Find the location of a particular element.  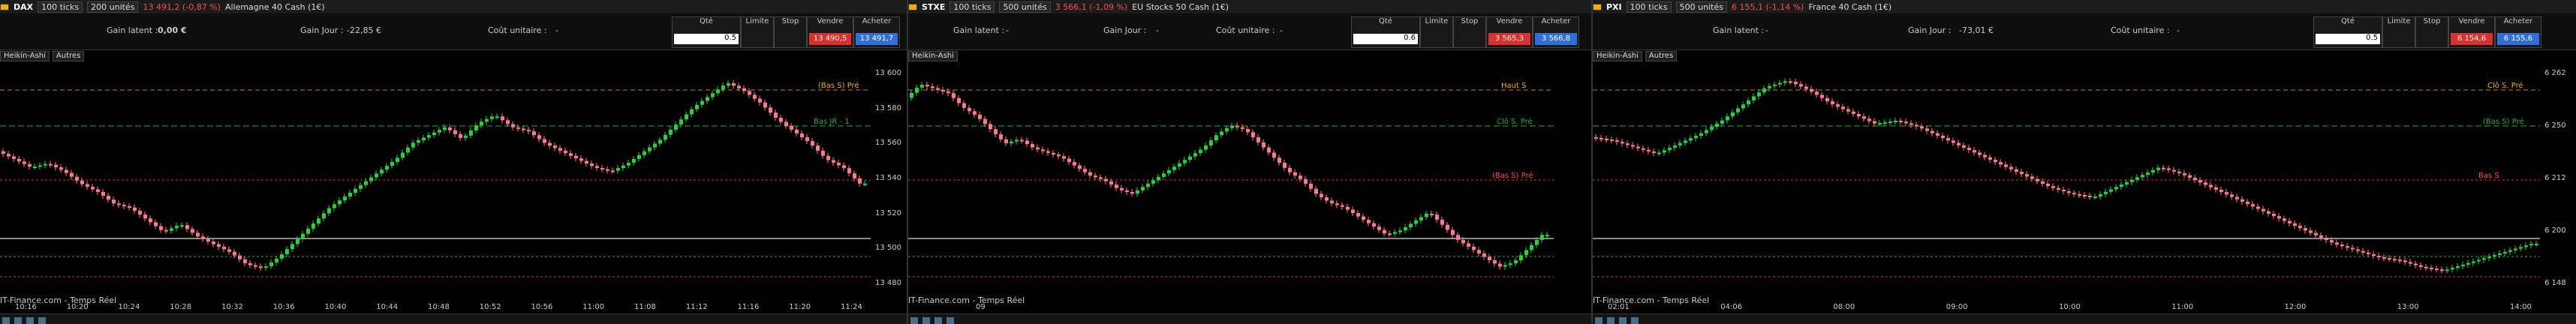

chart-tabs: Heikin-Ashi Autres is located at coordinates (42, 56).